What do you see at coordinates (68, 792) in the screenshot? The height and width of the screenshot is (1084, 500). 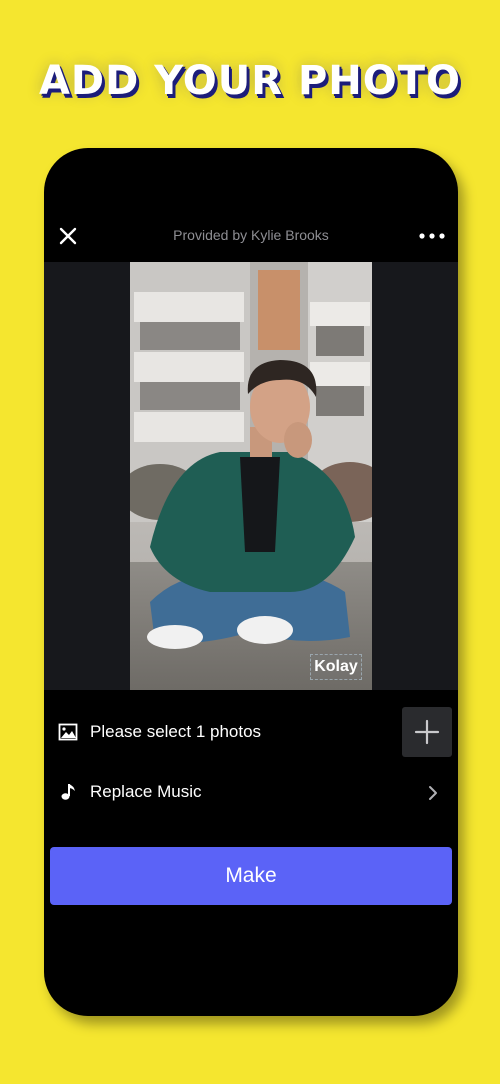 I see `music-note-icon` at bounding box center [68, 792].